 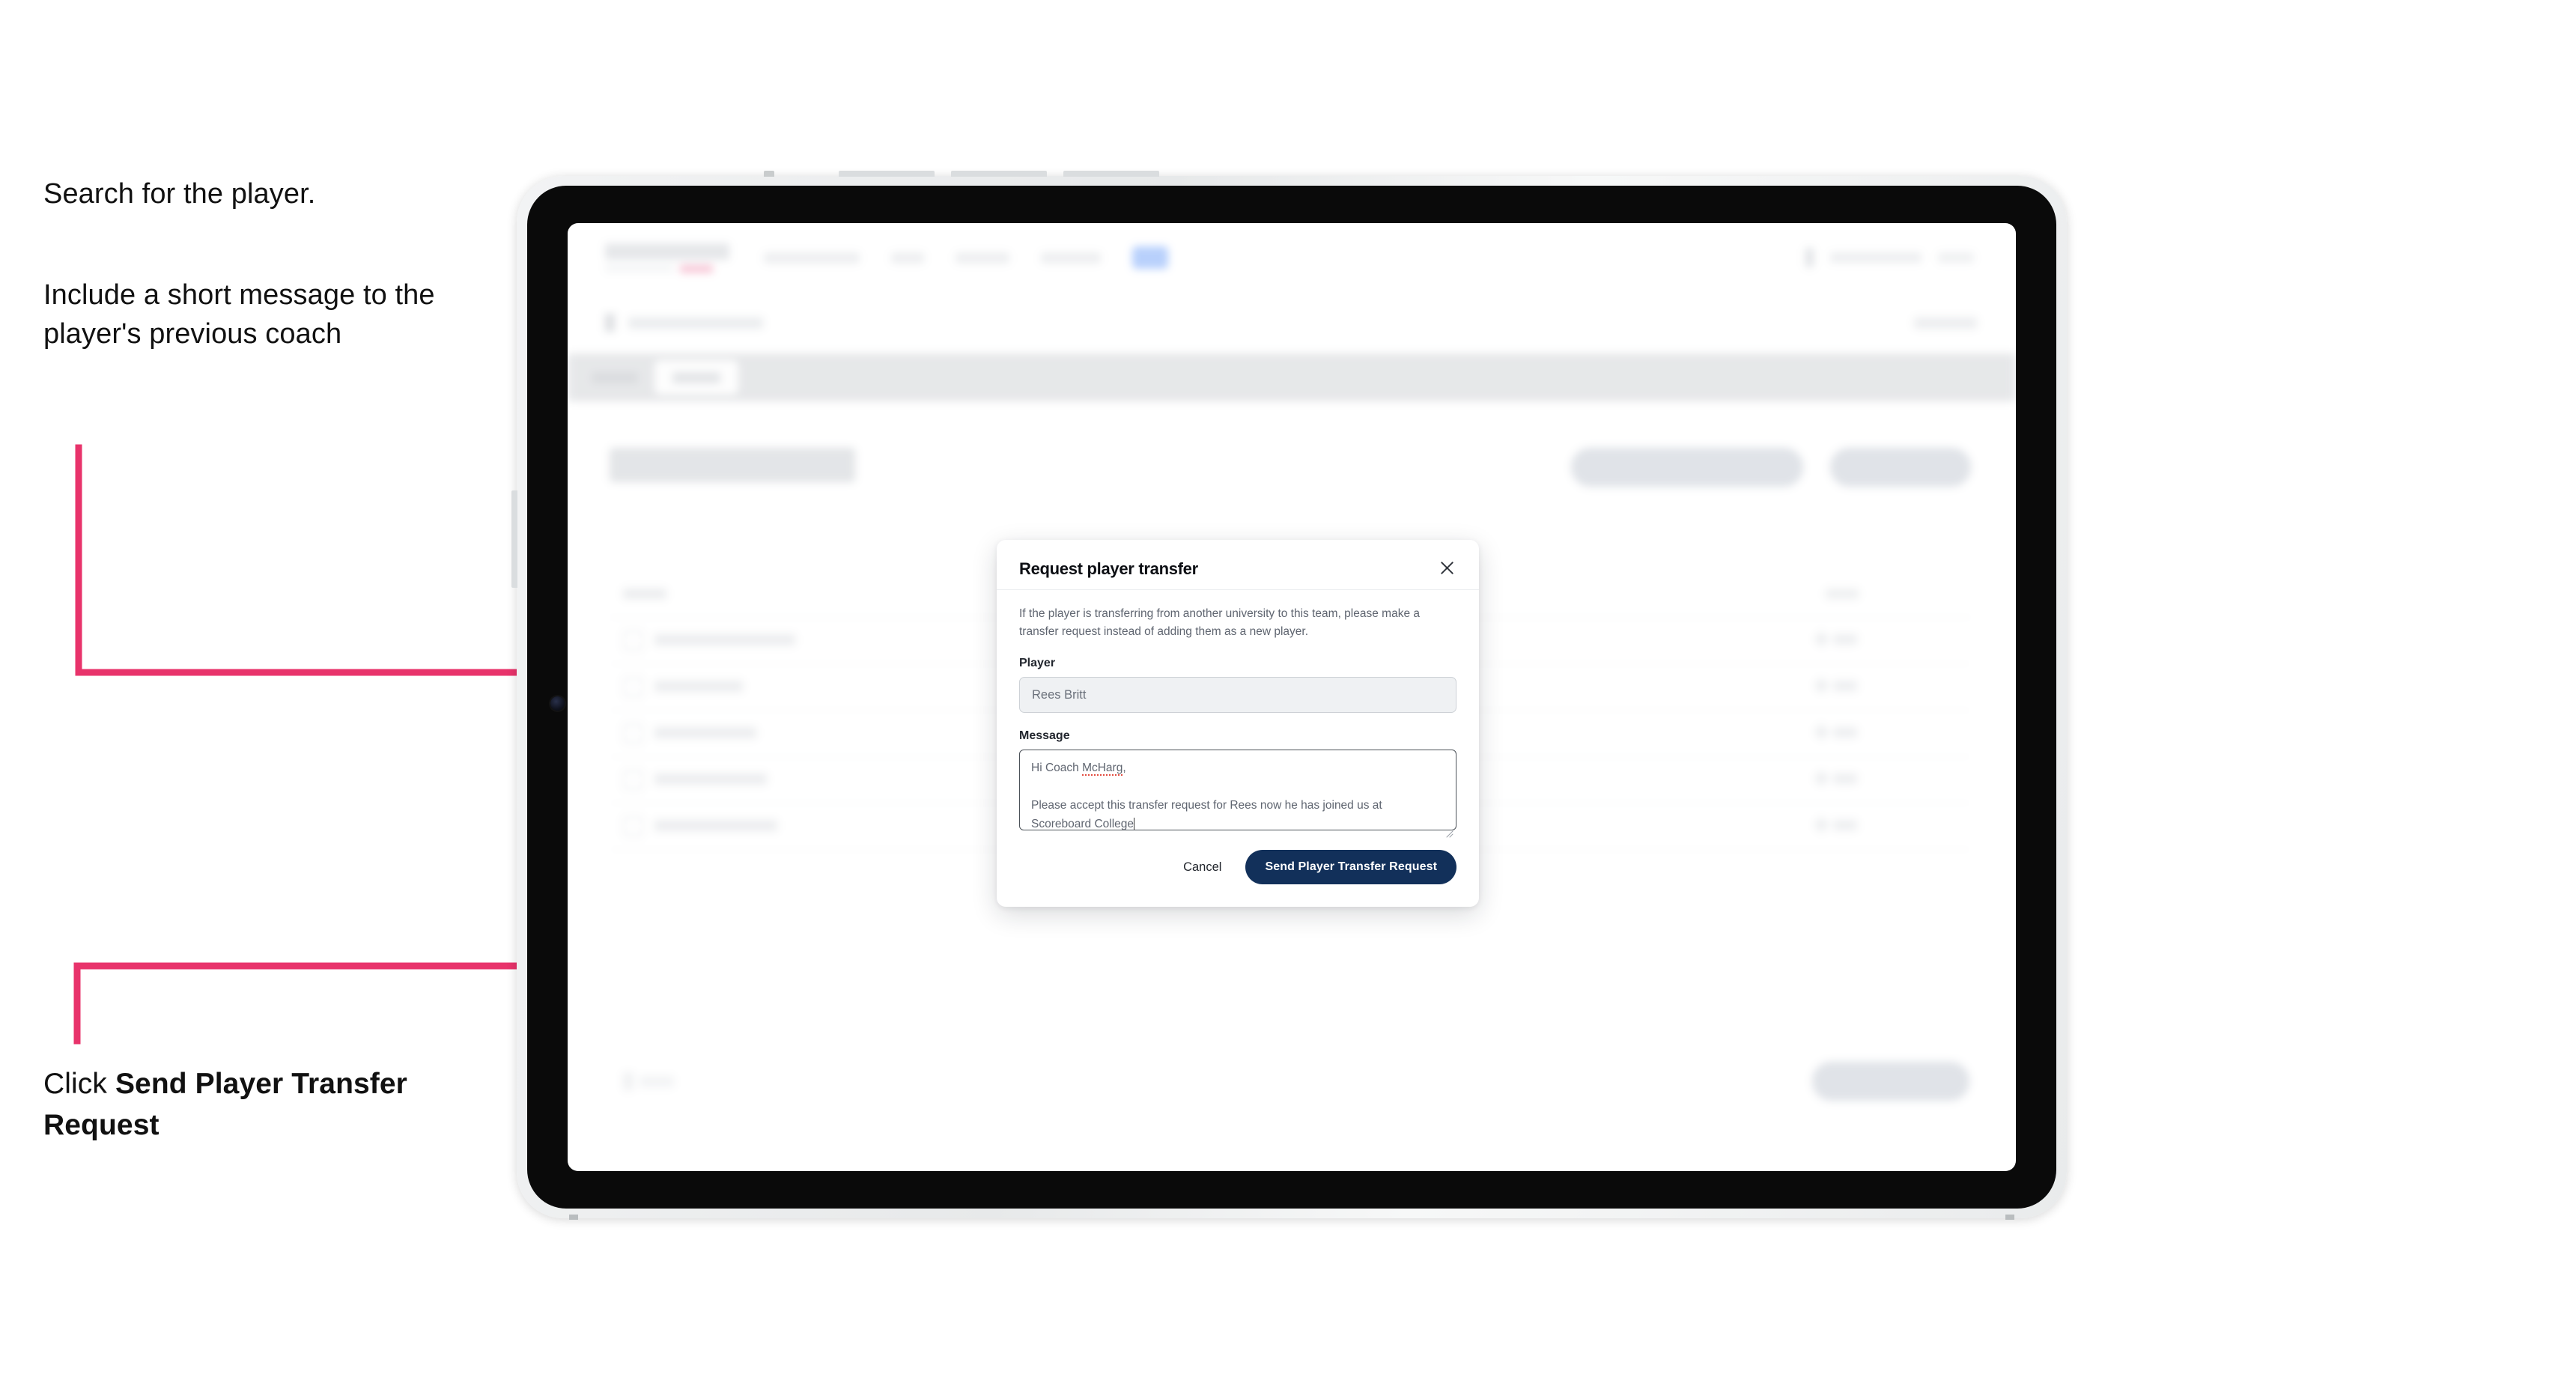 What do you see at coordinates (79, 1084) in the screenshot?
I see `annotation-step-3-prefix: Click` at bounding box center [79, 1084].